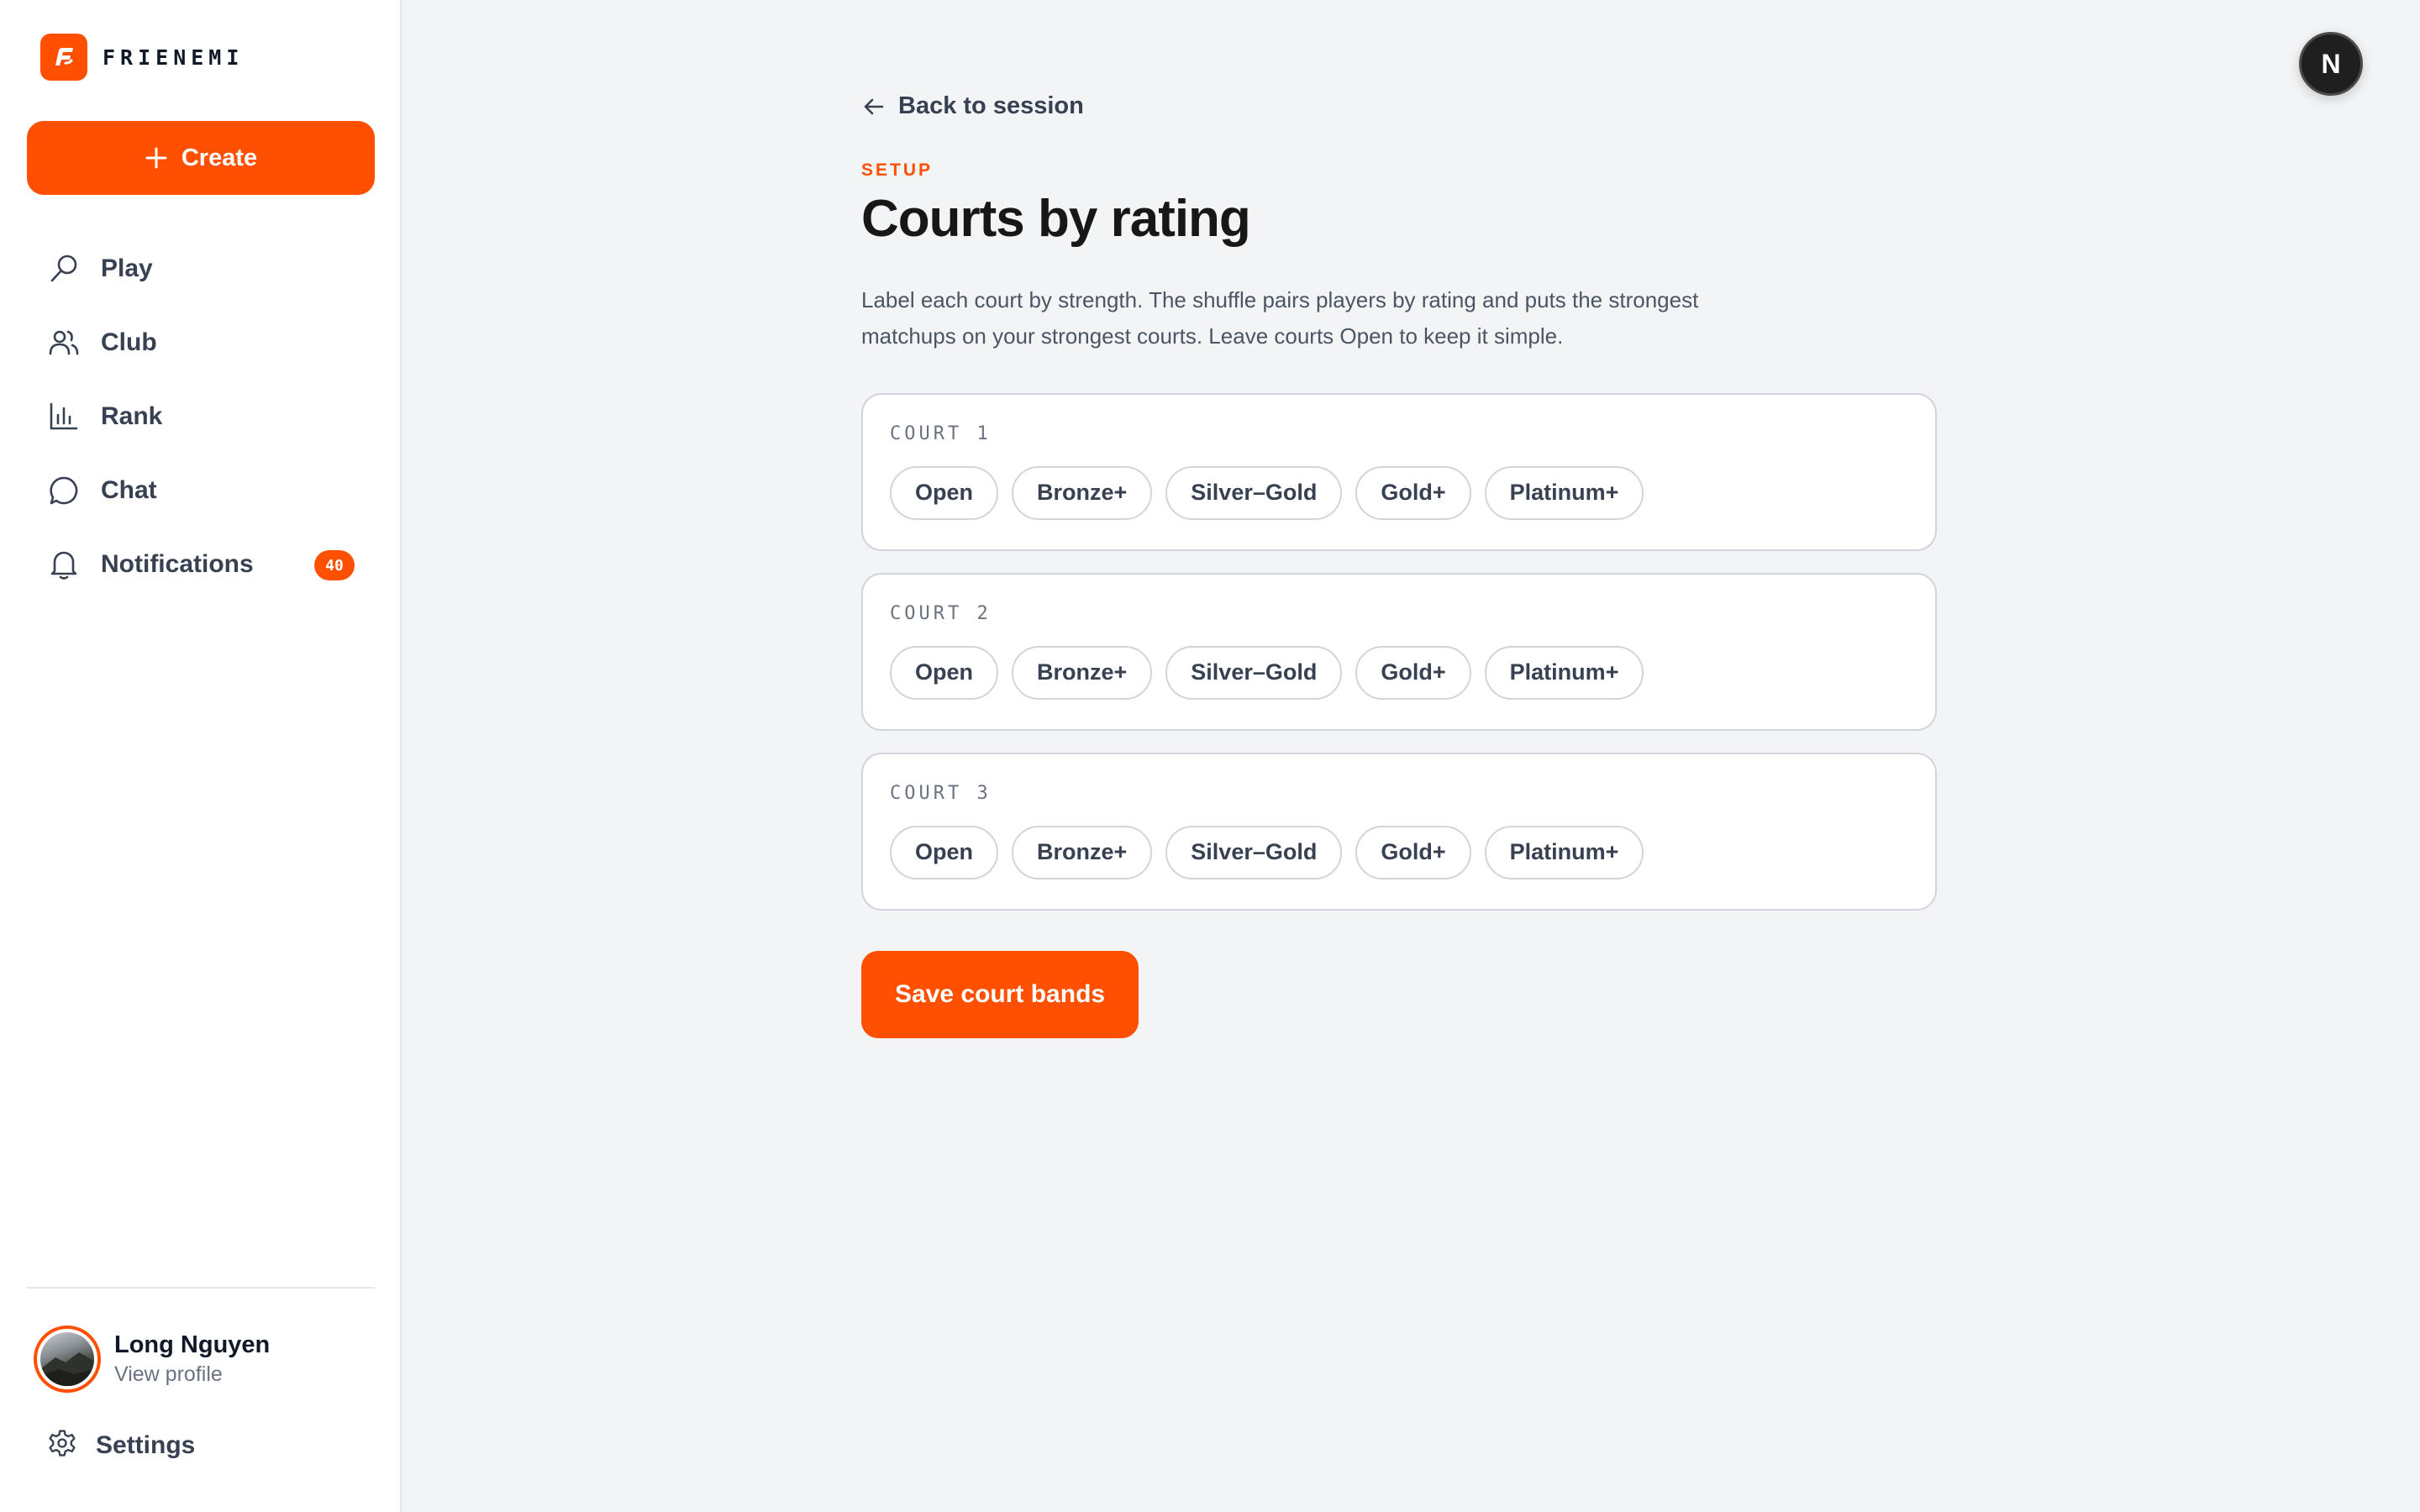 The height and width of the screenshot is (1512, 2420). I want to click on sidebar-item-label: Club, so click(129, 342).